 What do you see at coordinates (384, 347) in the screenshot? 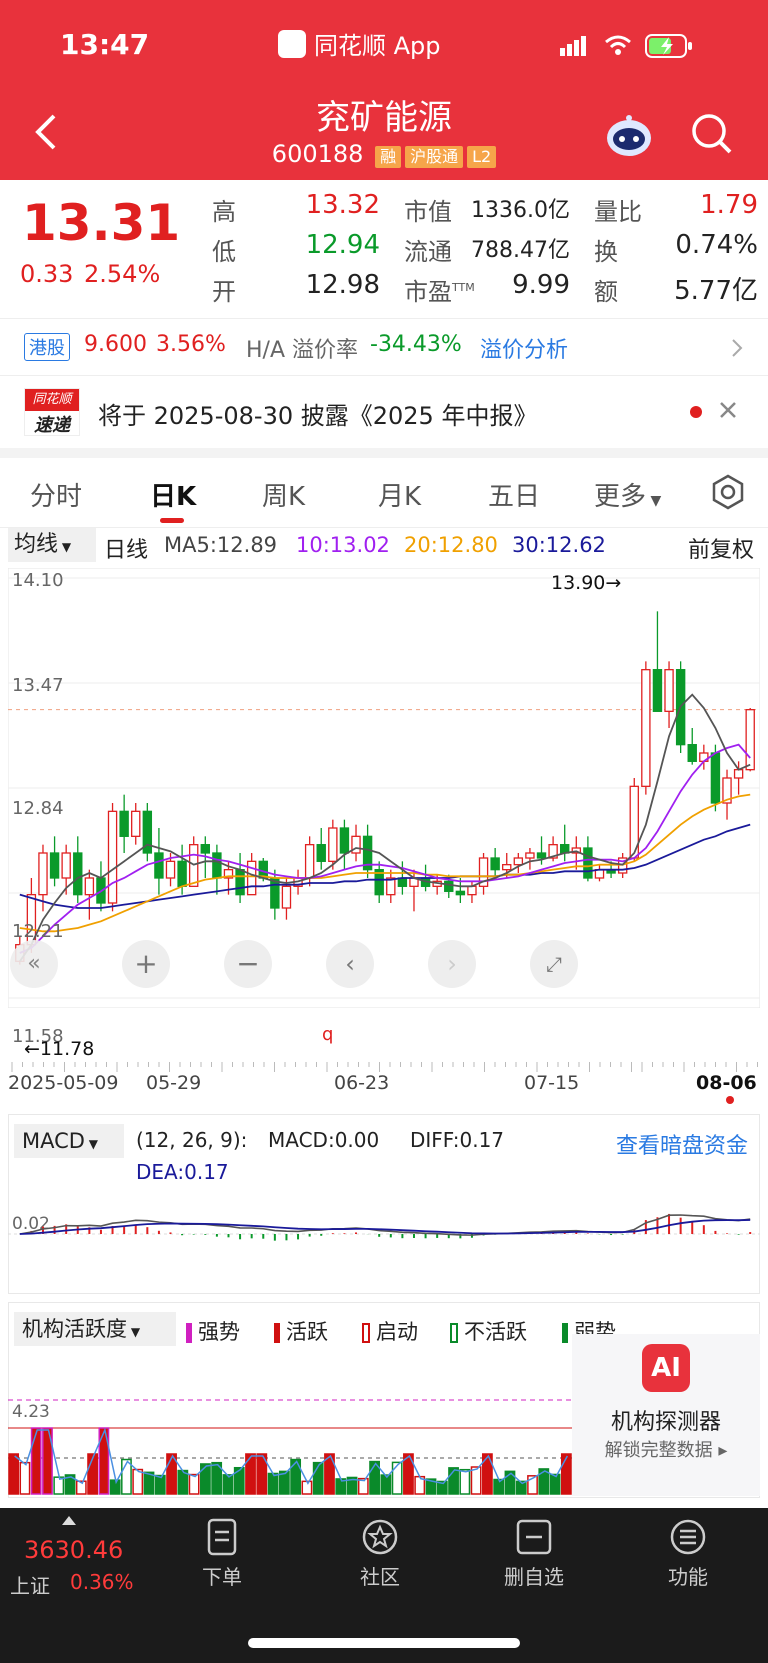
I see `hk-row: 港股 9.600 3.56% H/A 溢价率 -34.43% 溢价分析` at bounding box center [384, 347].